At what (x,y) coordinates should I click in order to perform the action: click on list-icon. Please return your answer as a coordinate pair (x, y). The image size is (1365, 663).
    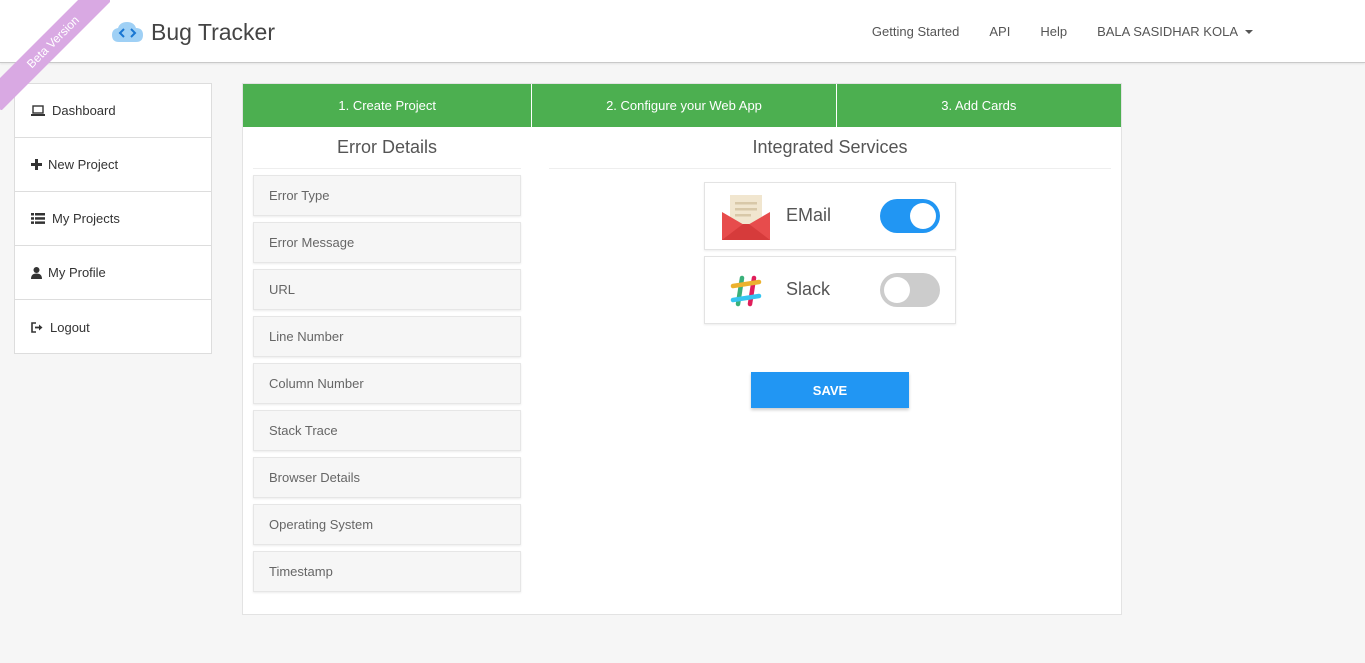
    Looking at the image, I should click on (38, 219).